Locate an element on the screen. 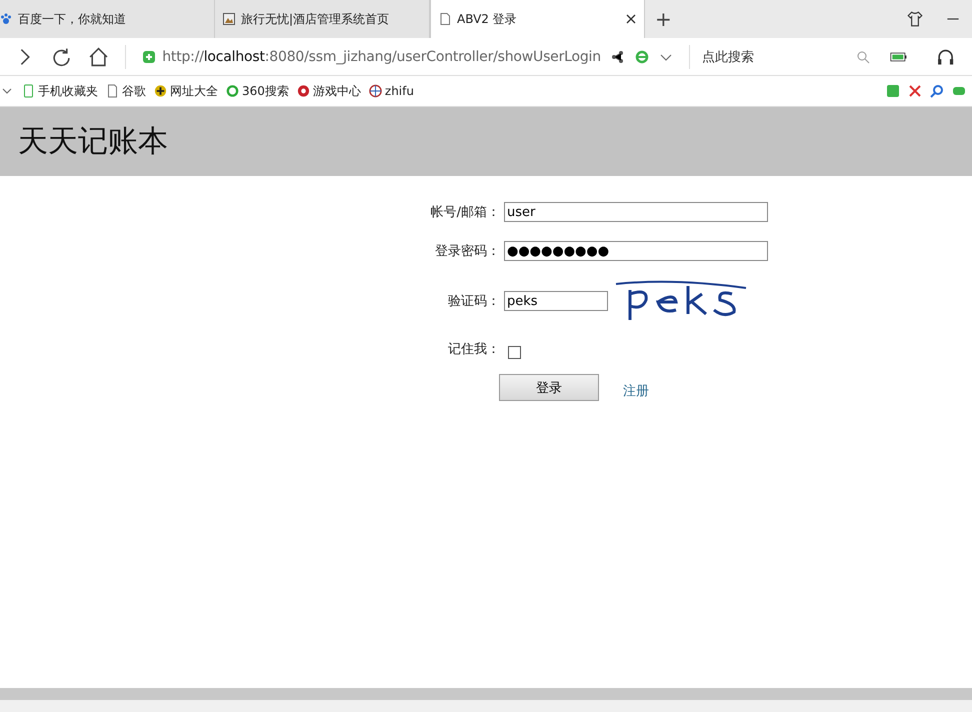 The height and width of the screenshot is (712, 972). captcha-field: peks is located at coordinates (556, 301).